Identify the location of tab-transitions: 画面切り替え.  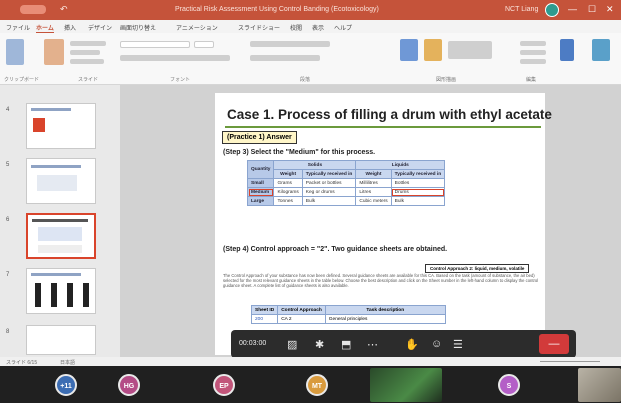
(138, 27).